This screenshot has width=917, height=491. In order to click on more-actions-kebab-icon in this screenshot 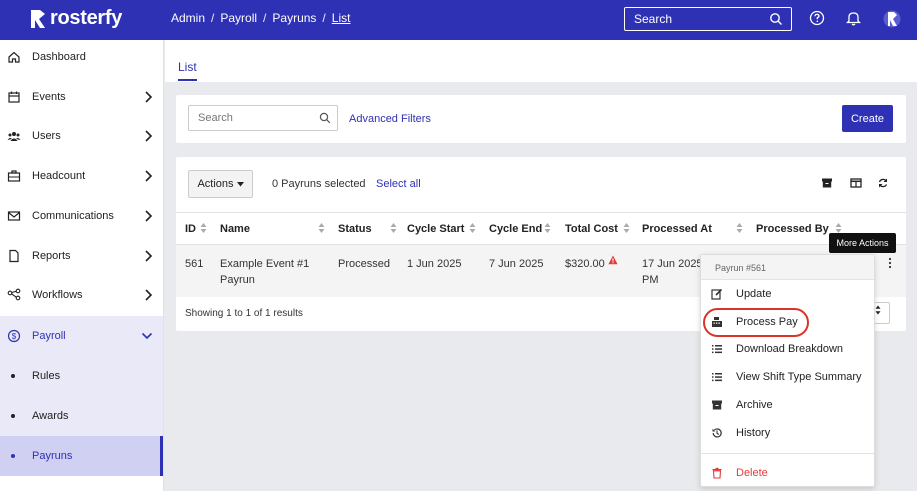, I will do `click(890, 263)`.